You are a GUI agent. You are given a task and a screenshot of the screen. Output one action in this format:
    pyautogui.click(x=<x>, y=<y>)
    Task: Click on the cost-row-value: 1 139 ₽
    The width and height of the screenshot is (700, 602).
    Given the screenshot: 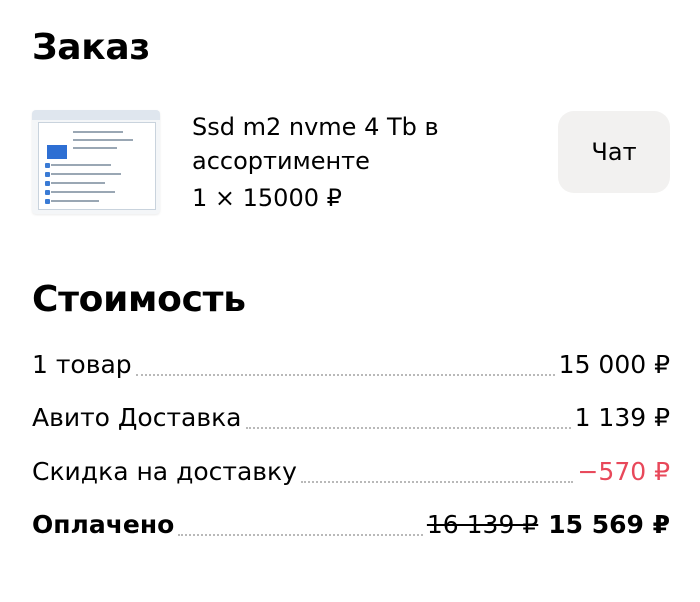 What is the action you would take?
    pyautogui.click(x=622, y=417)
    